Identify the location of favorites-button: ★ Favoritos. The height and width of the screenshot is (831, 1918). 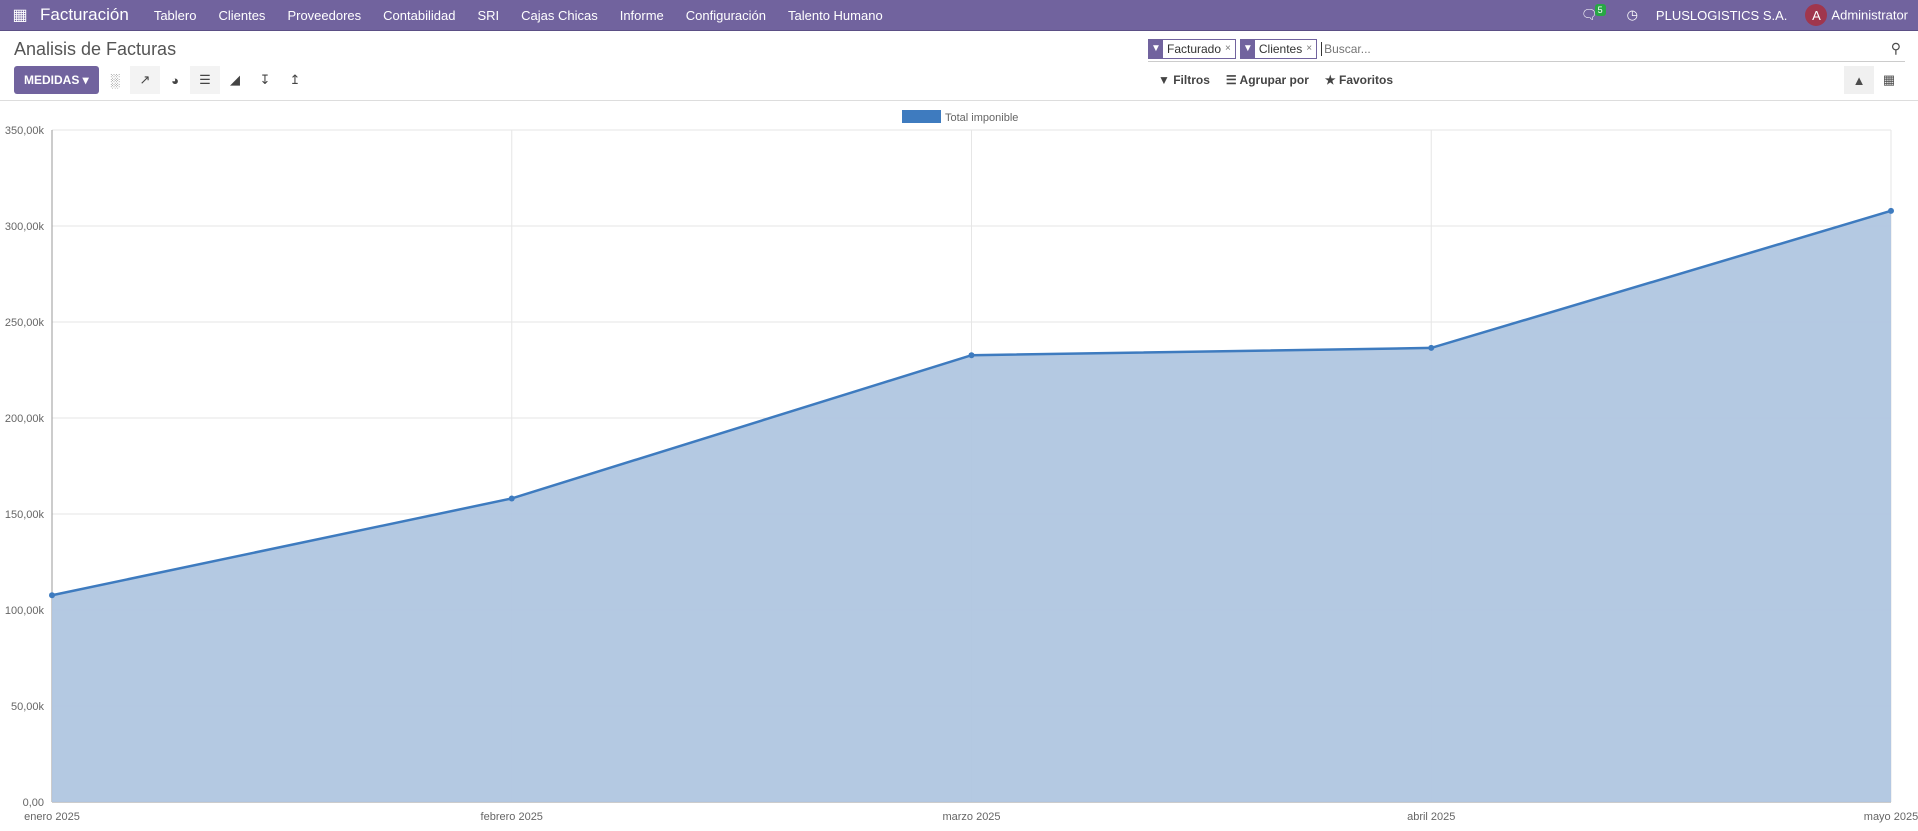
(1359, 80).